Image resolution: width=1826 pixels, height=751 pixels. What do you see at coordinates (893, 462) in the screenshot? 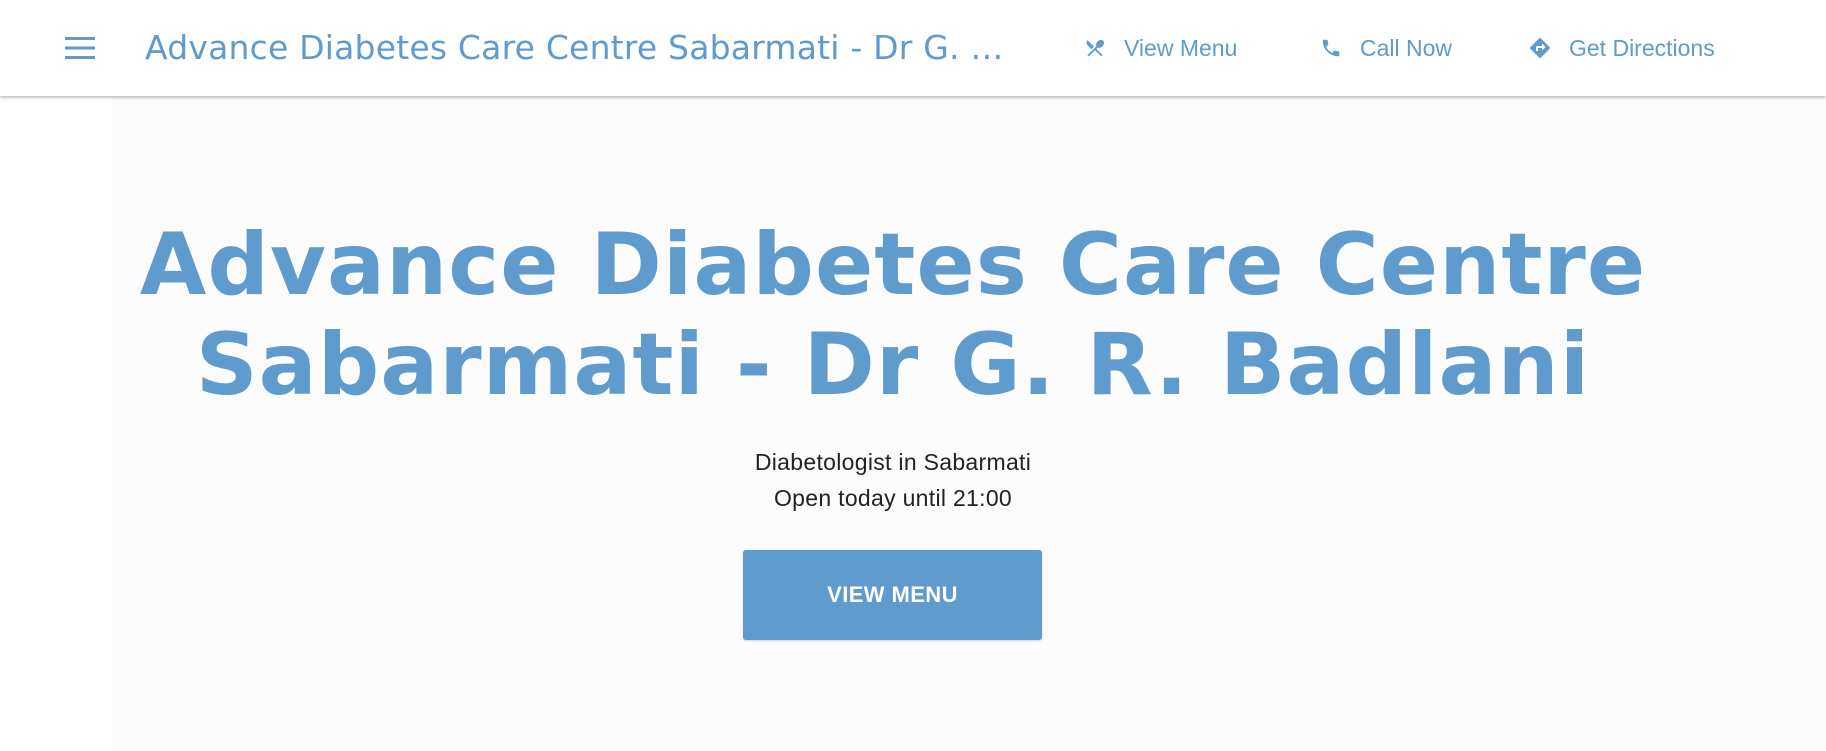
I see `business-category: Diabetologist in Sabarmati` at bounding box center [893, 462].